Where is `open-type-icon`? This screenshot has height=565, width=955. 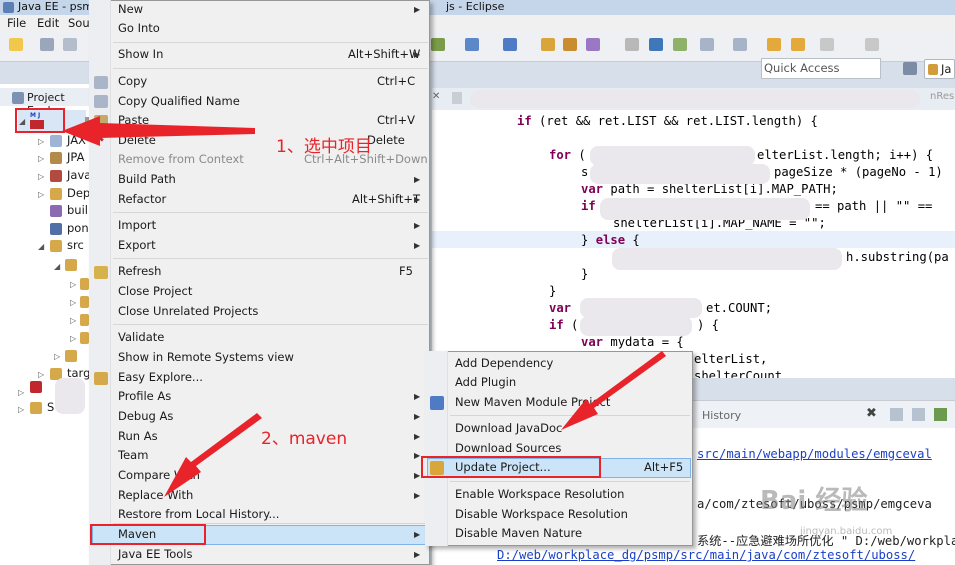
open-type-icon is located at coordinates (548, 44).